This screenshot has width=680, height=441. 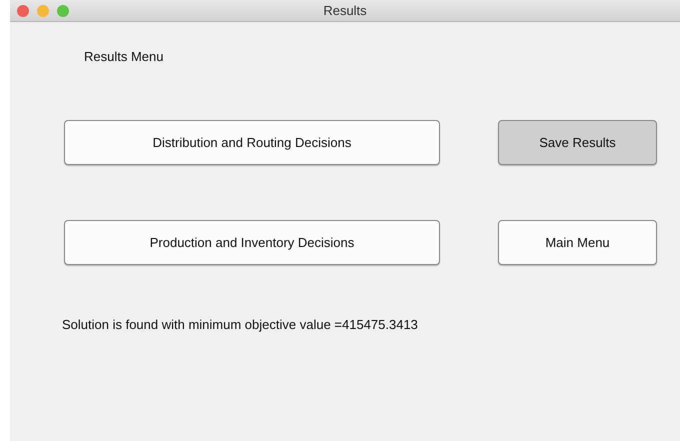 I want to click on close-button, so click(x=23, y=10).